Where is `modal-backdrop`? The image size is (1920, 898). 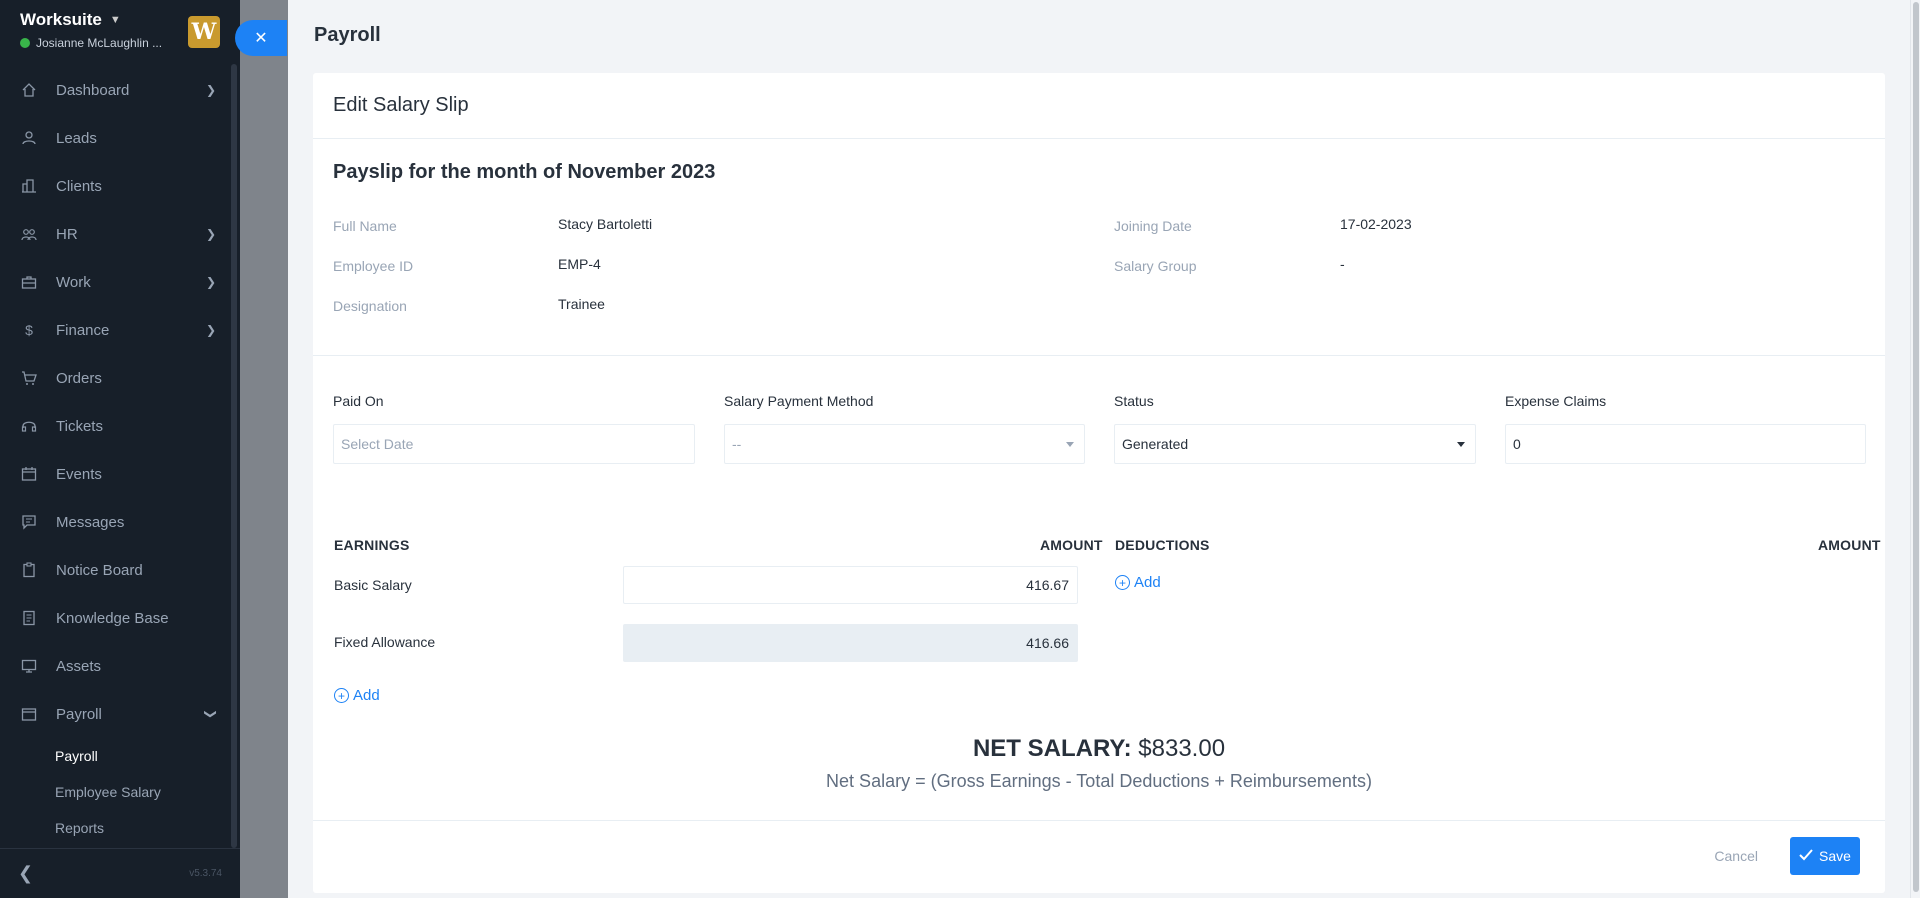 modal-backdrop is located at coordinates (264, 449).